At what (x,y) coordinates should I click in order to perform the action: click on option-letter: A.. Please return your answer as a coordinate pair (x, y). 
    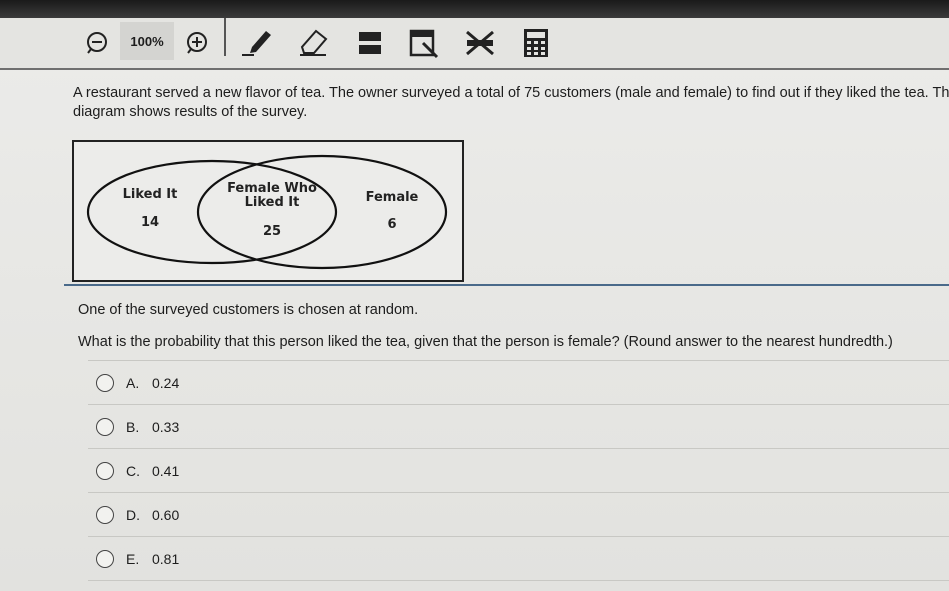
    Looking at the image, I should click on (133, 382).